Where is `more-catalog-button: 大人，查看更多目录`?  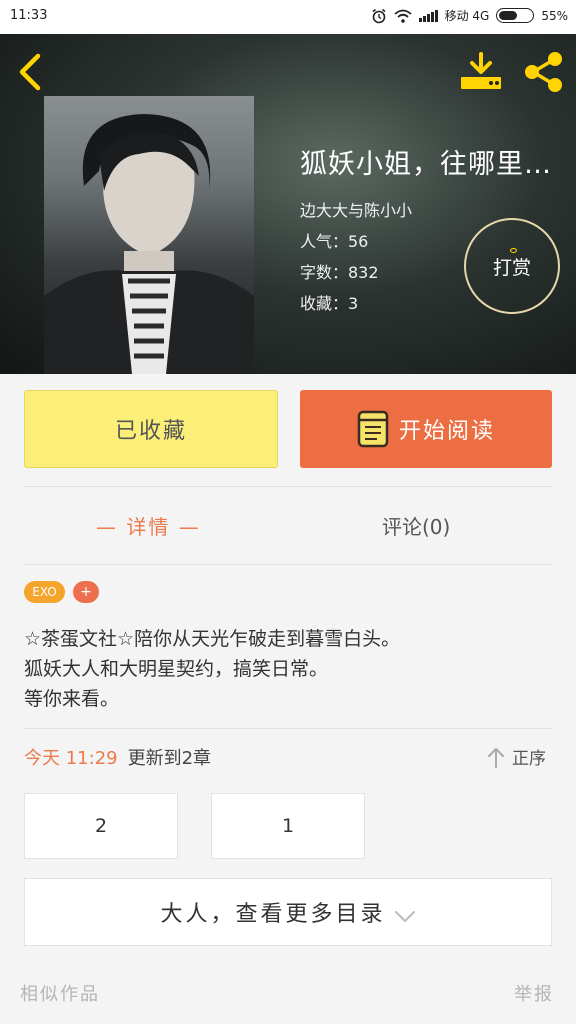 more-catalog-button: 大人，查看更多目录 is located at coordinates (288, 912).